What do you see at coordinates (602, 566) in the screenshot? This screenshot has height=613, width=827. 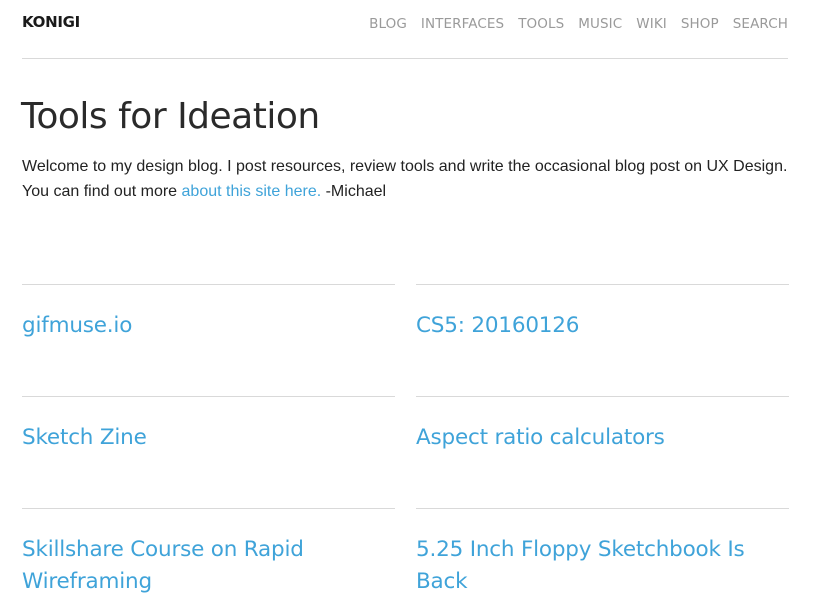 I see `post-link-floppy-sketchbook: 5.25 Inch Floppy Sketchbook Is Back` at bounding box center [602, 566].